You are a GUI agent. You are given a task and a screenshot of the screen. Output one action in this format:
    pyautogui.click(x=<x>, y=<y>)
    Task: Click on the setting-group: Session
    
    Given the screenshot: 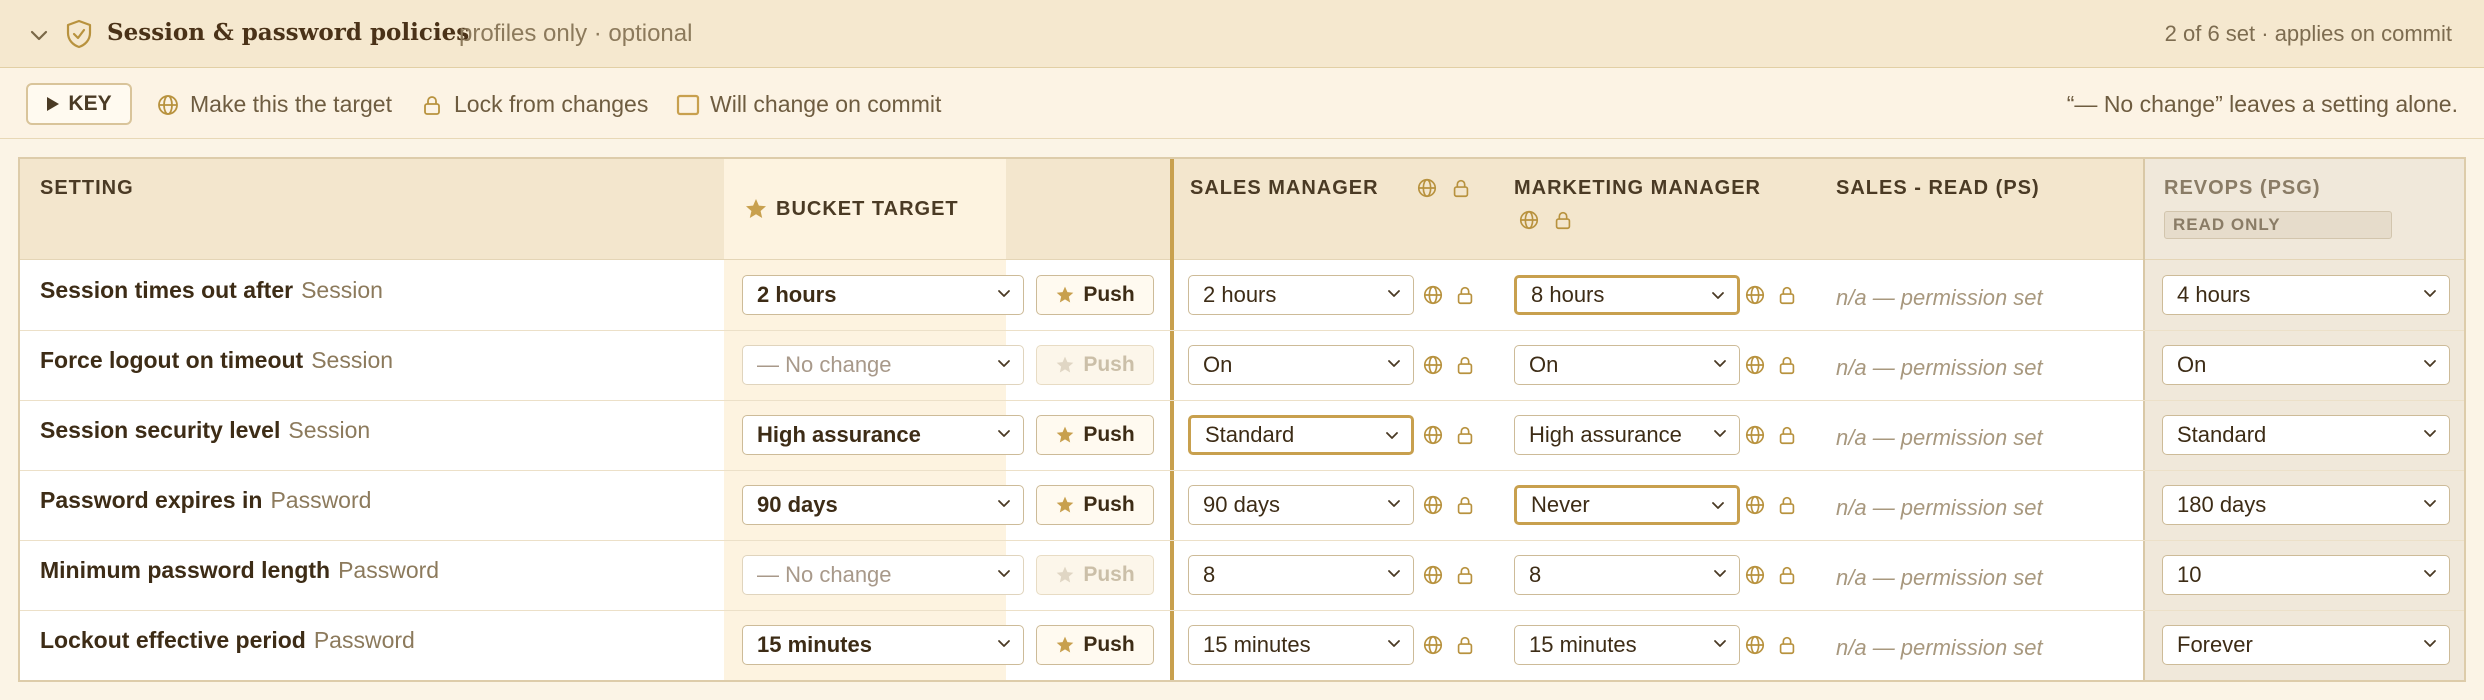 What is the action you would take?
    pyautogui.click(x=329, y=430)
    